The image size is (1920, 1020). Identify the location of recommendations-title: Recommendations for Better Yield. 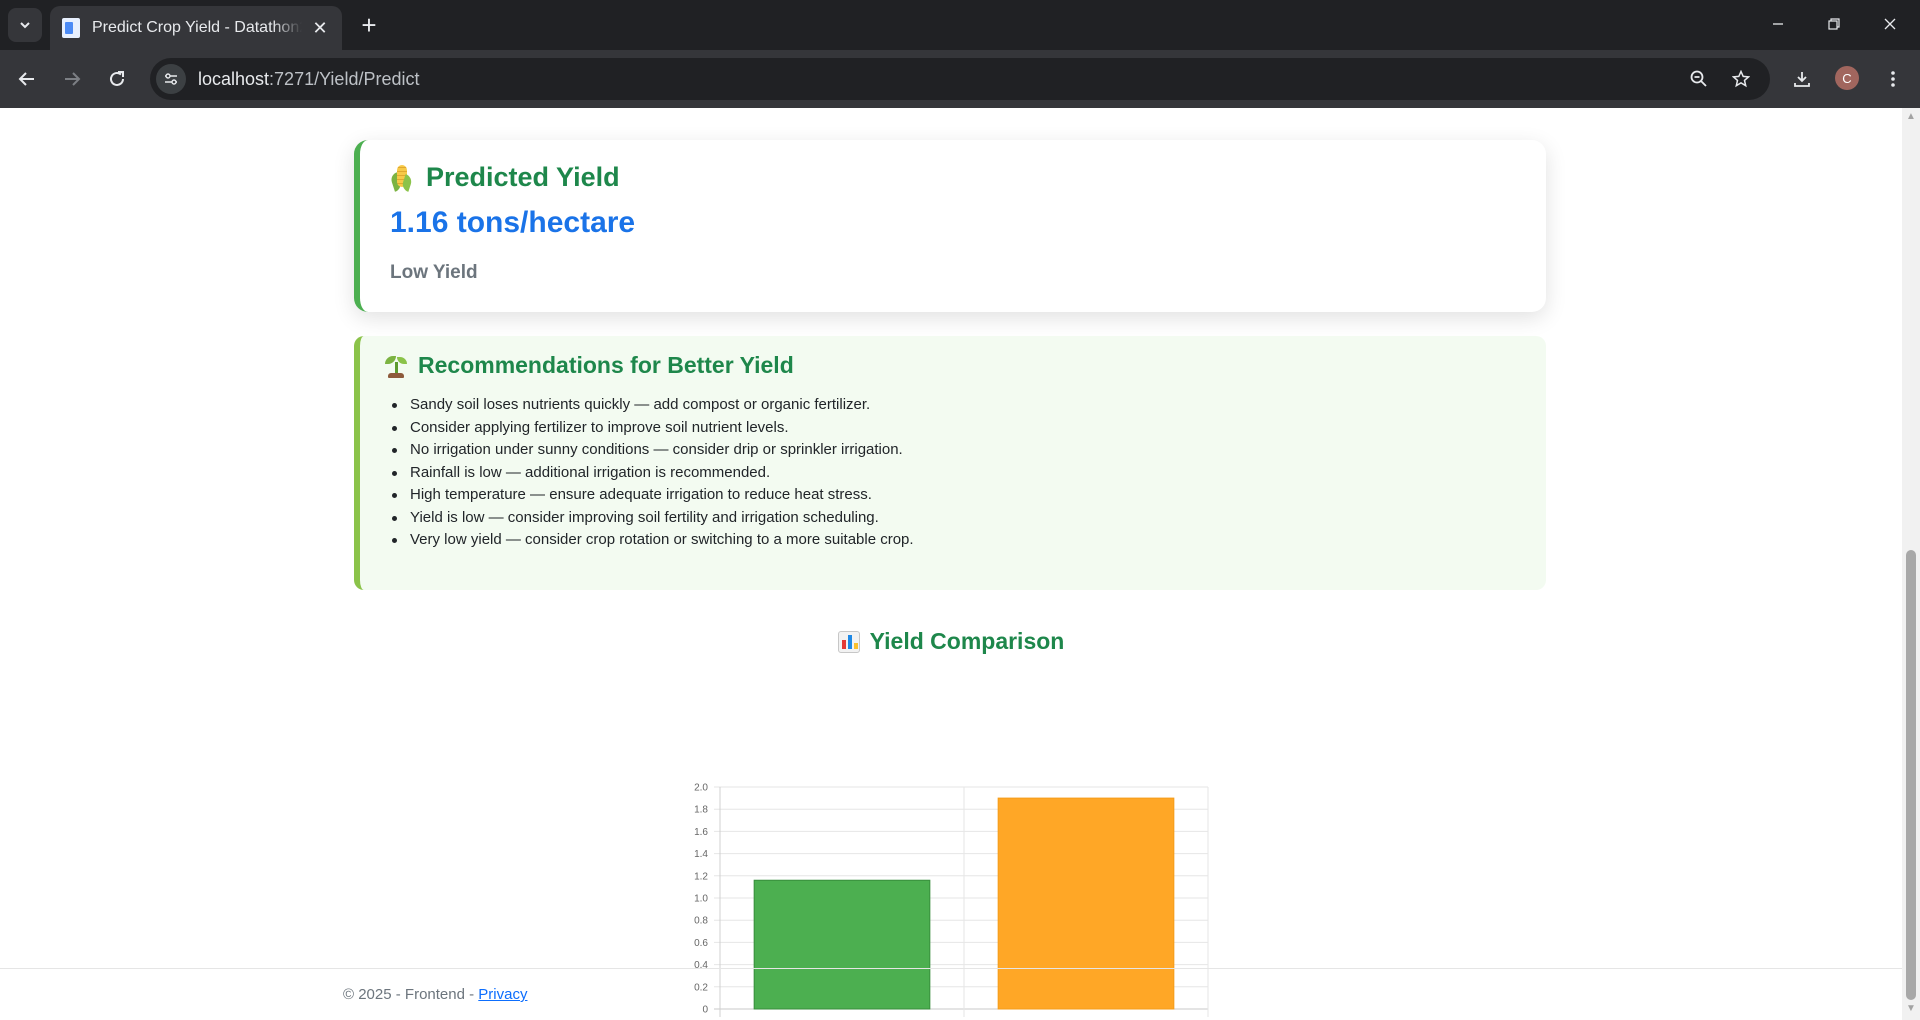
(606, 365).